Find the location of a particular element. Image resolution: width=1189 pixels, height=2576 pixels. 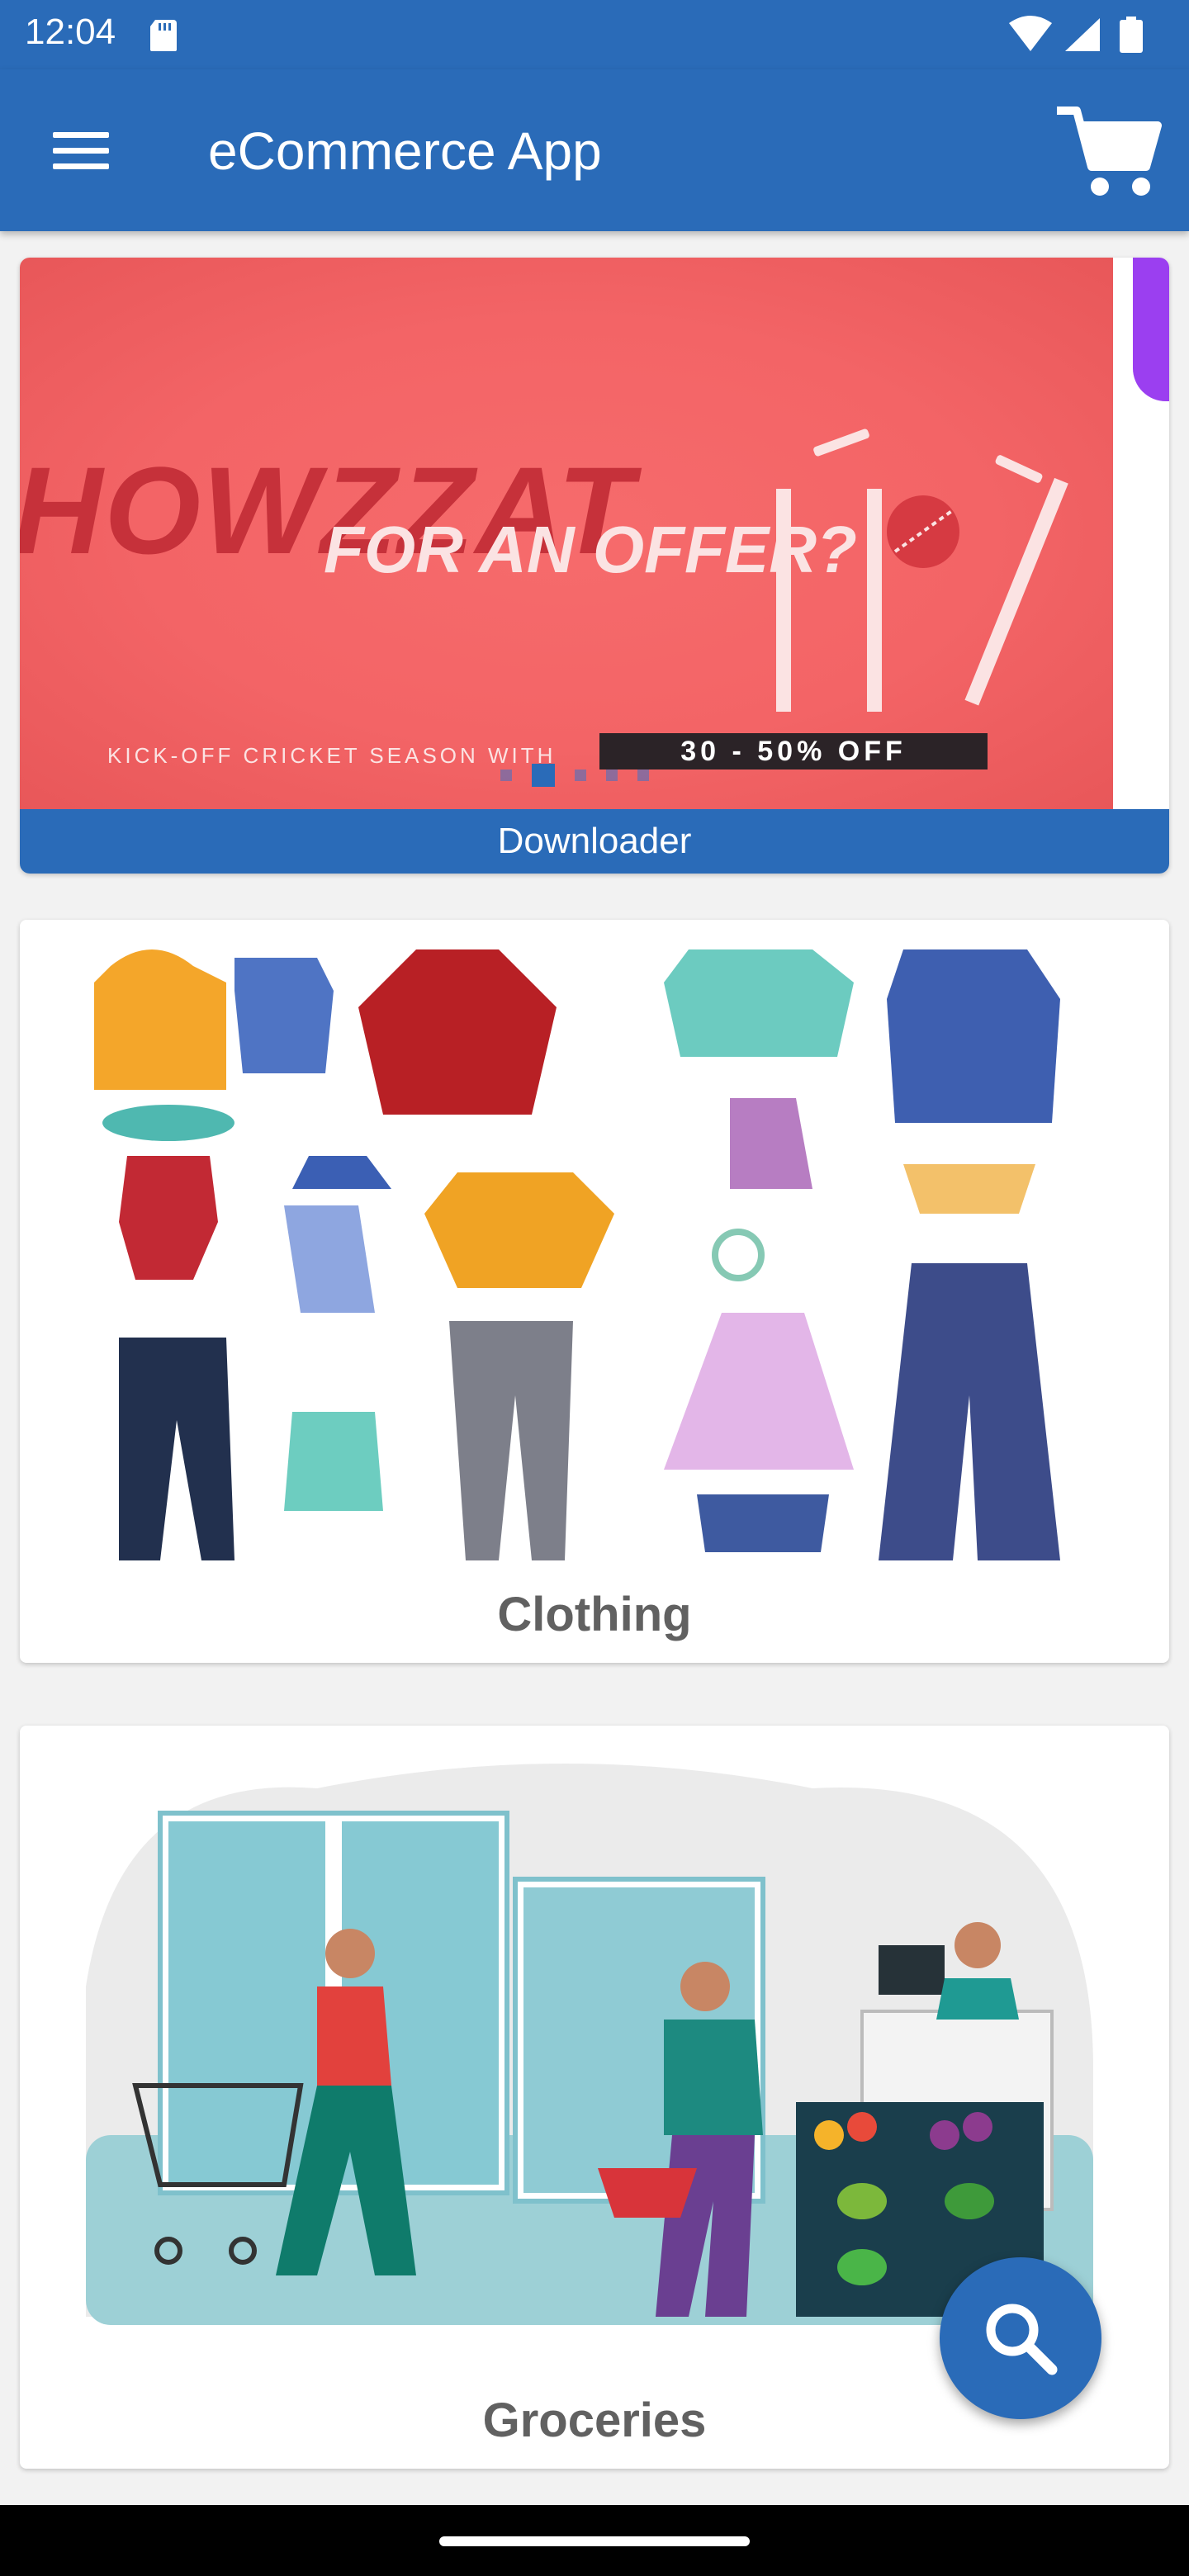

search-fab is located at coordinates (1020, 2338).